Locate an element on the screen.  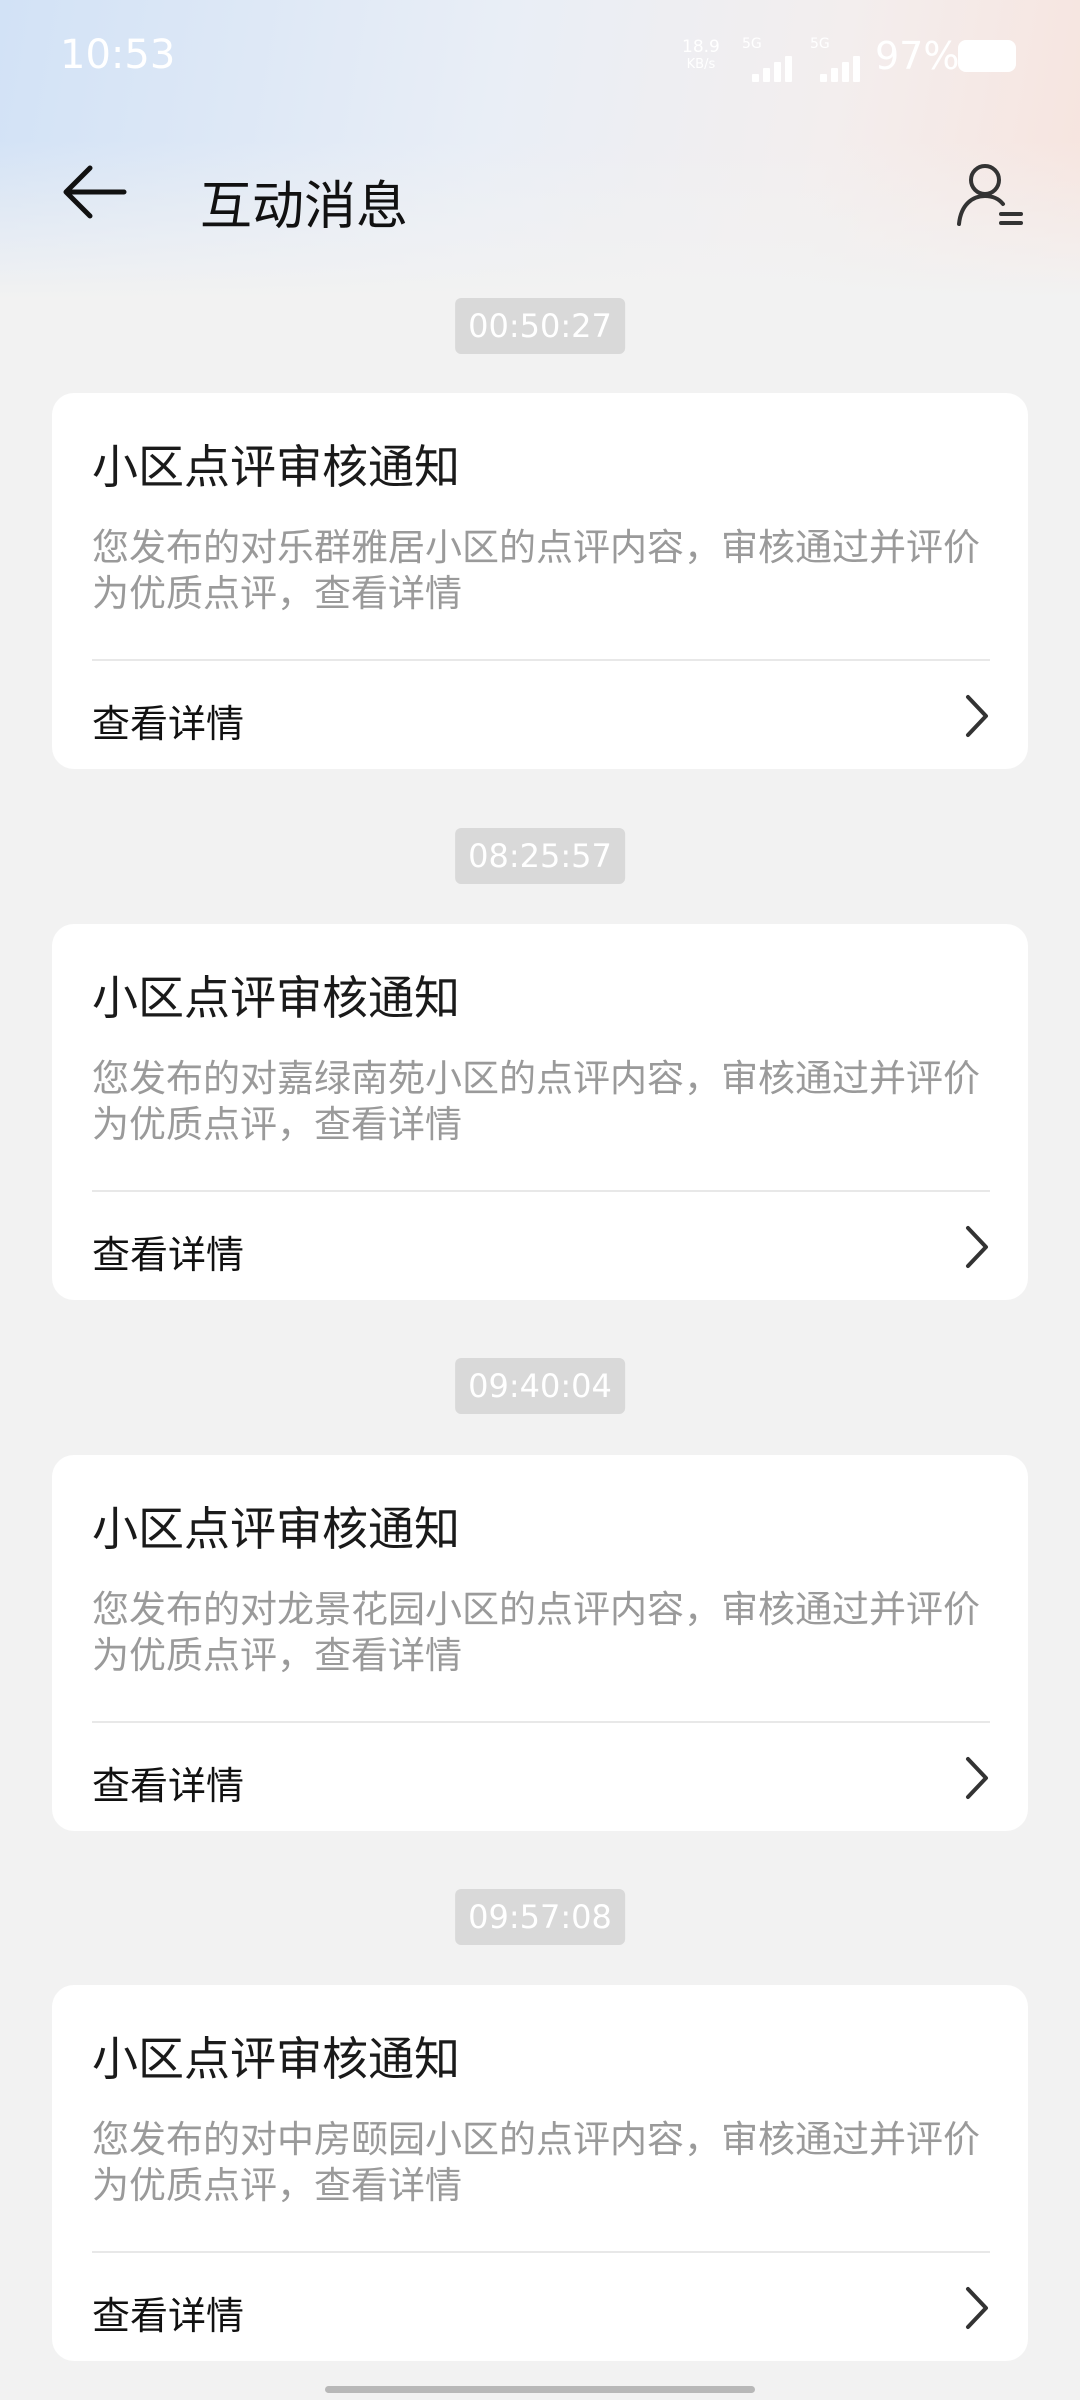
message-body: 您发布的对龙景花园小区的点评内容，审核通过并评价为优质点评，查看详情 is located at coordinates (536, 1632).